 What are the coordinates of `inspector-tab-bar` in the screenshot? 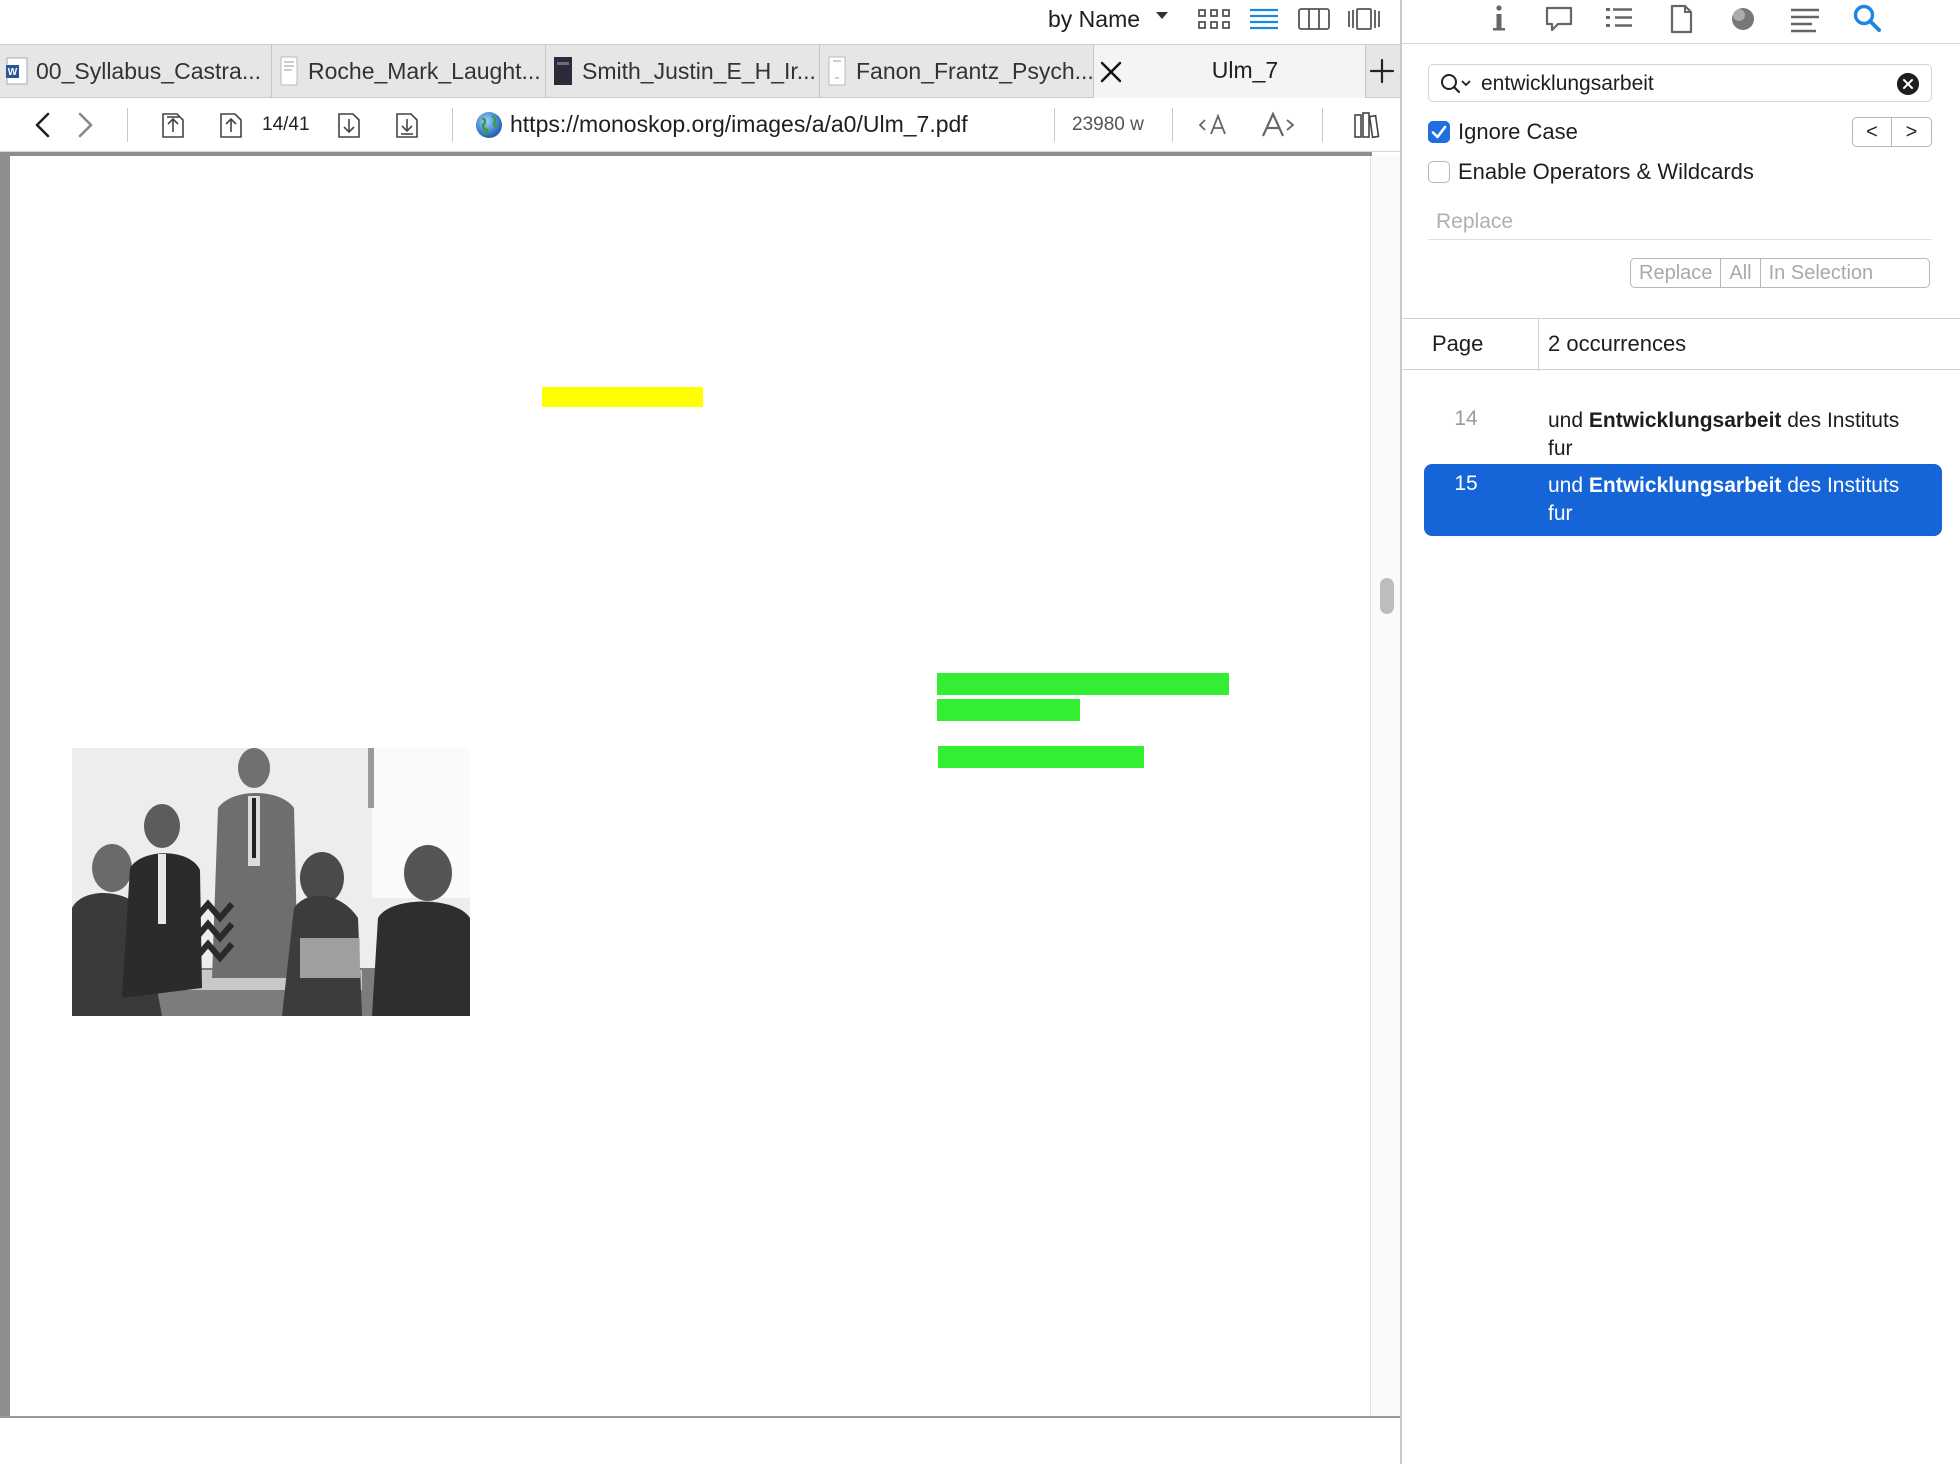 It's located at (1681, 22).